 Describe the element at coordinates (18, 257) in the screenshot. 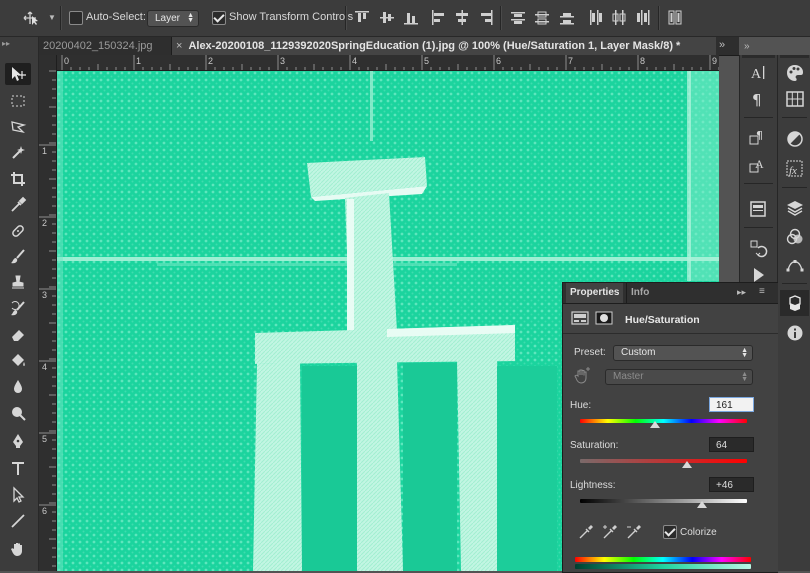

I see `brush-tool` at that location.